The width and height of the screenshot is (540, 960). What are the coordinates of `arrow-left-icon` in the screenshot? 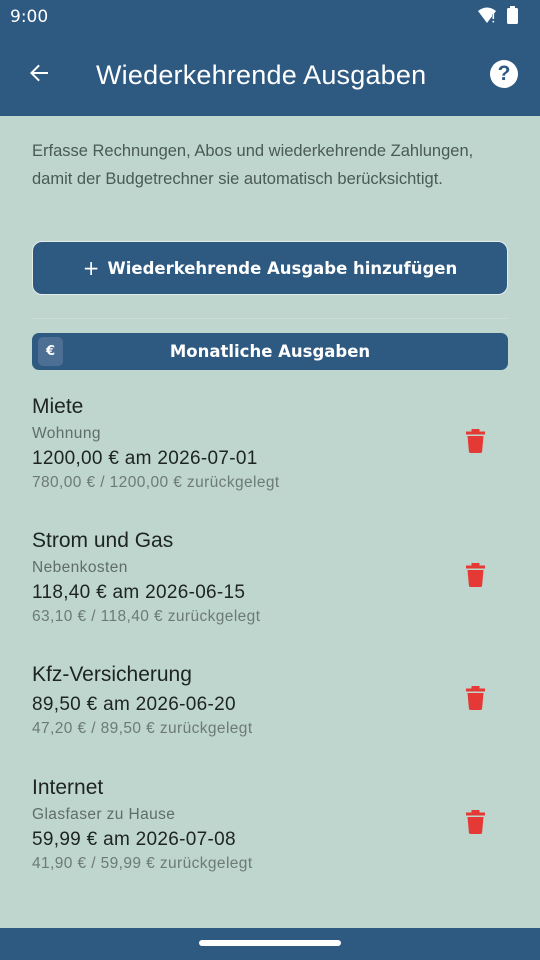 It's located at (39, 75).